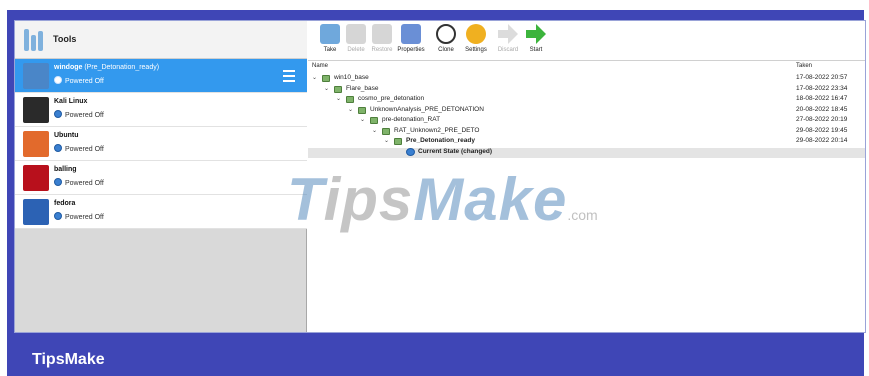 Image resolution: width=869 pixels, height=376 pixels. I want to click on snapshot-row: ⌄ Pre_Detonation_ready 29-08-2022 20:14, so click(586, 142).